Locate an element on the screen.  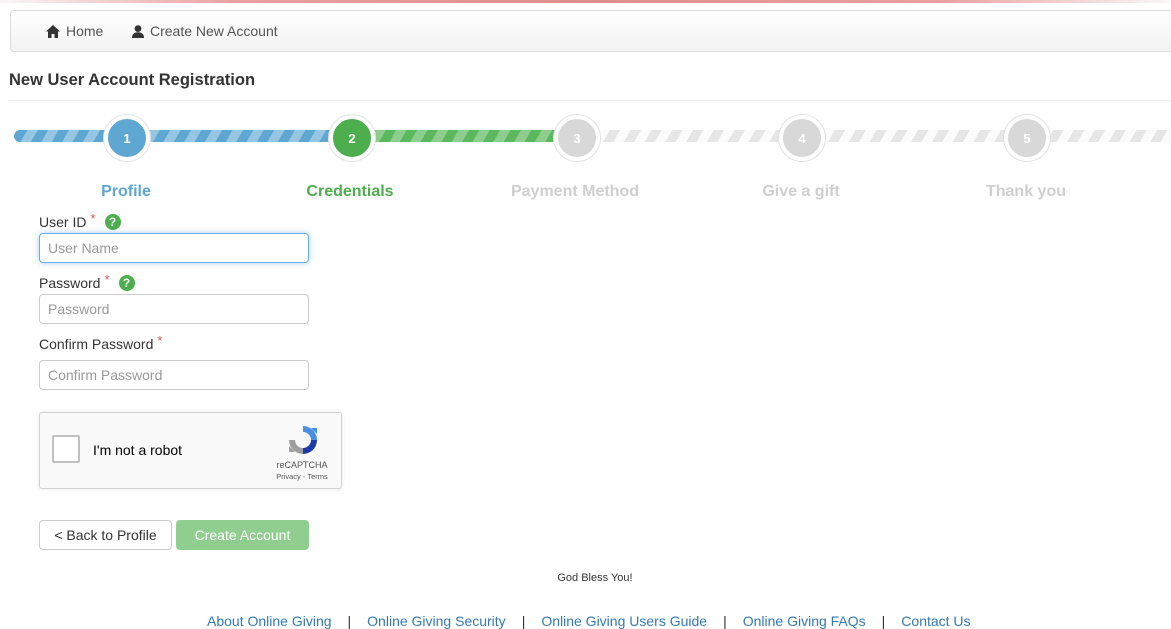
confirm-password-required-mark: * is located at coordinates (160, 340).